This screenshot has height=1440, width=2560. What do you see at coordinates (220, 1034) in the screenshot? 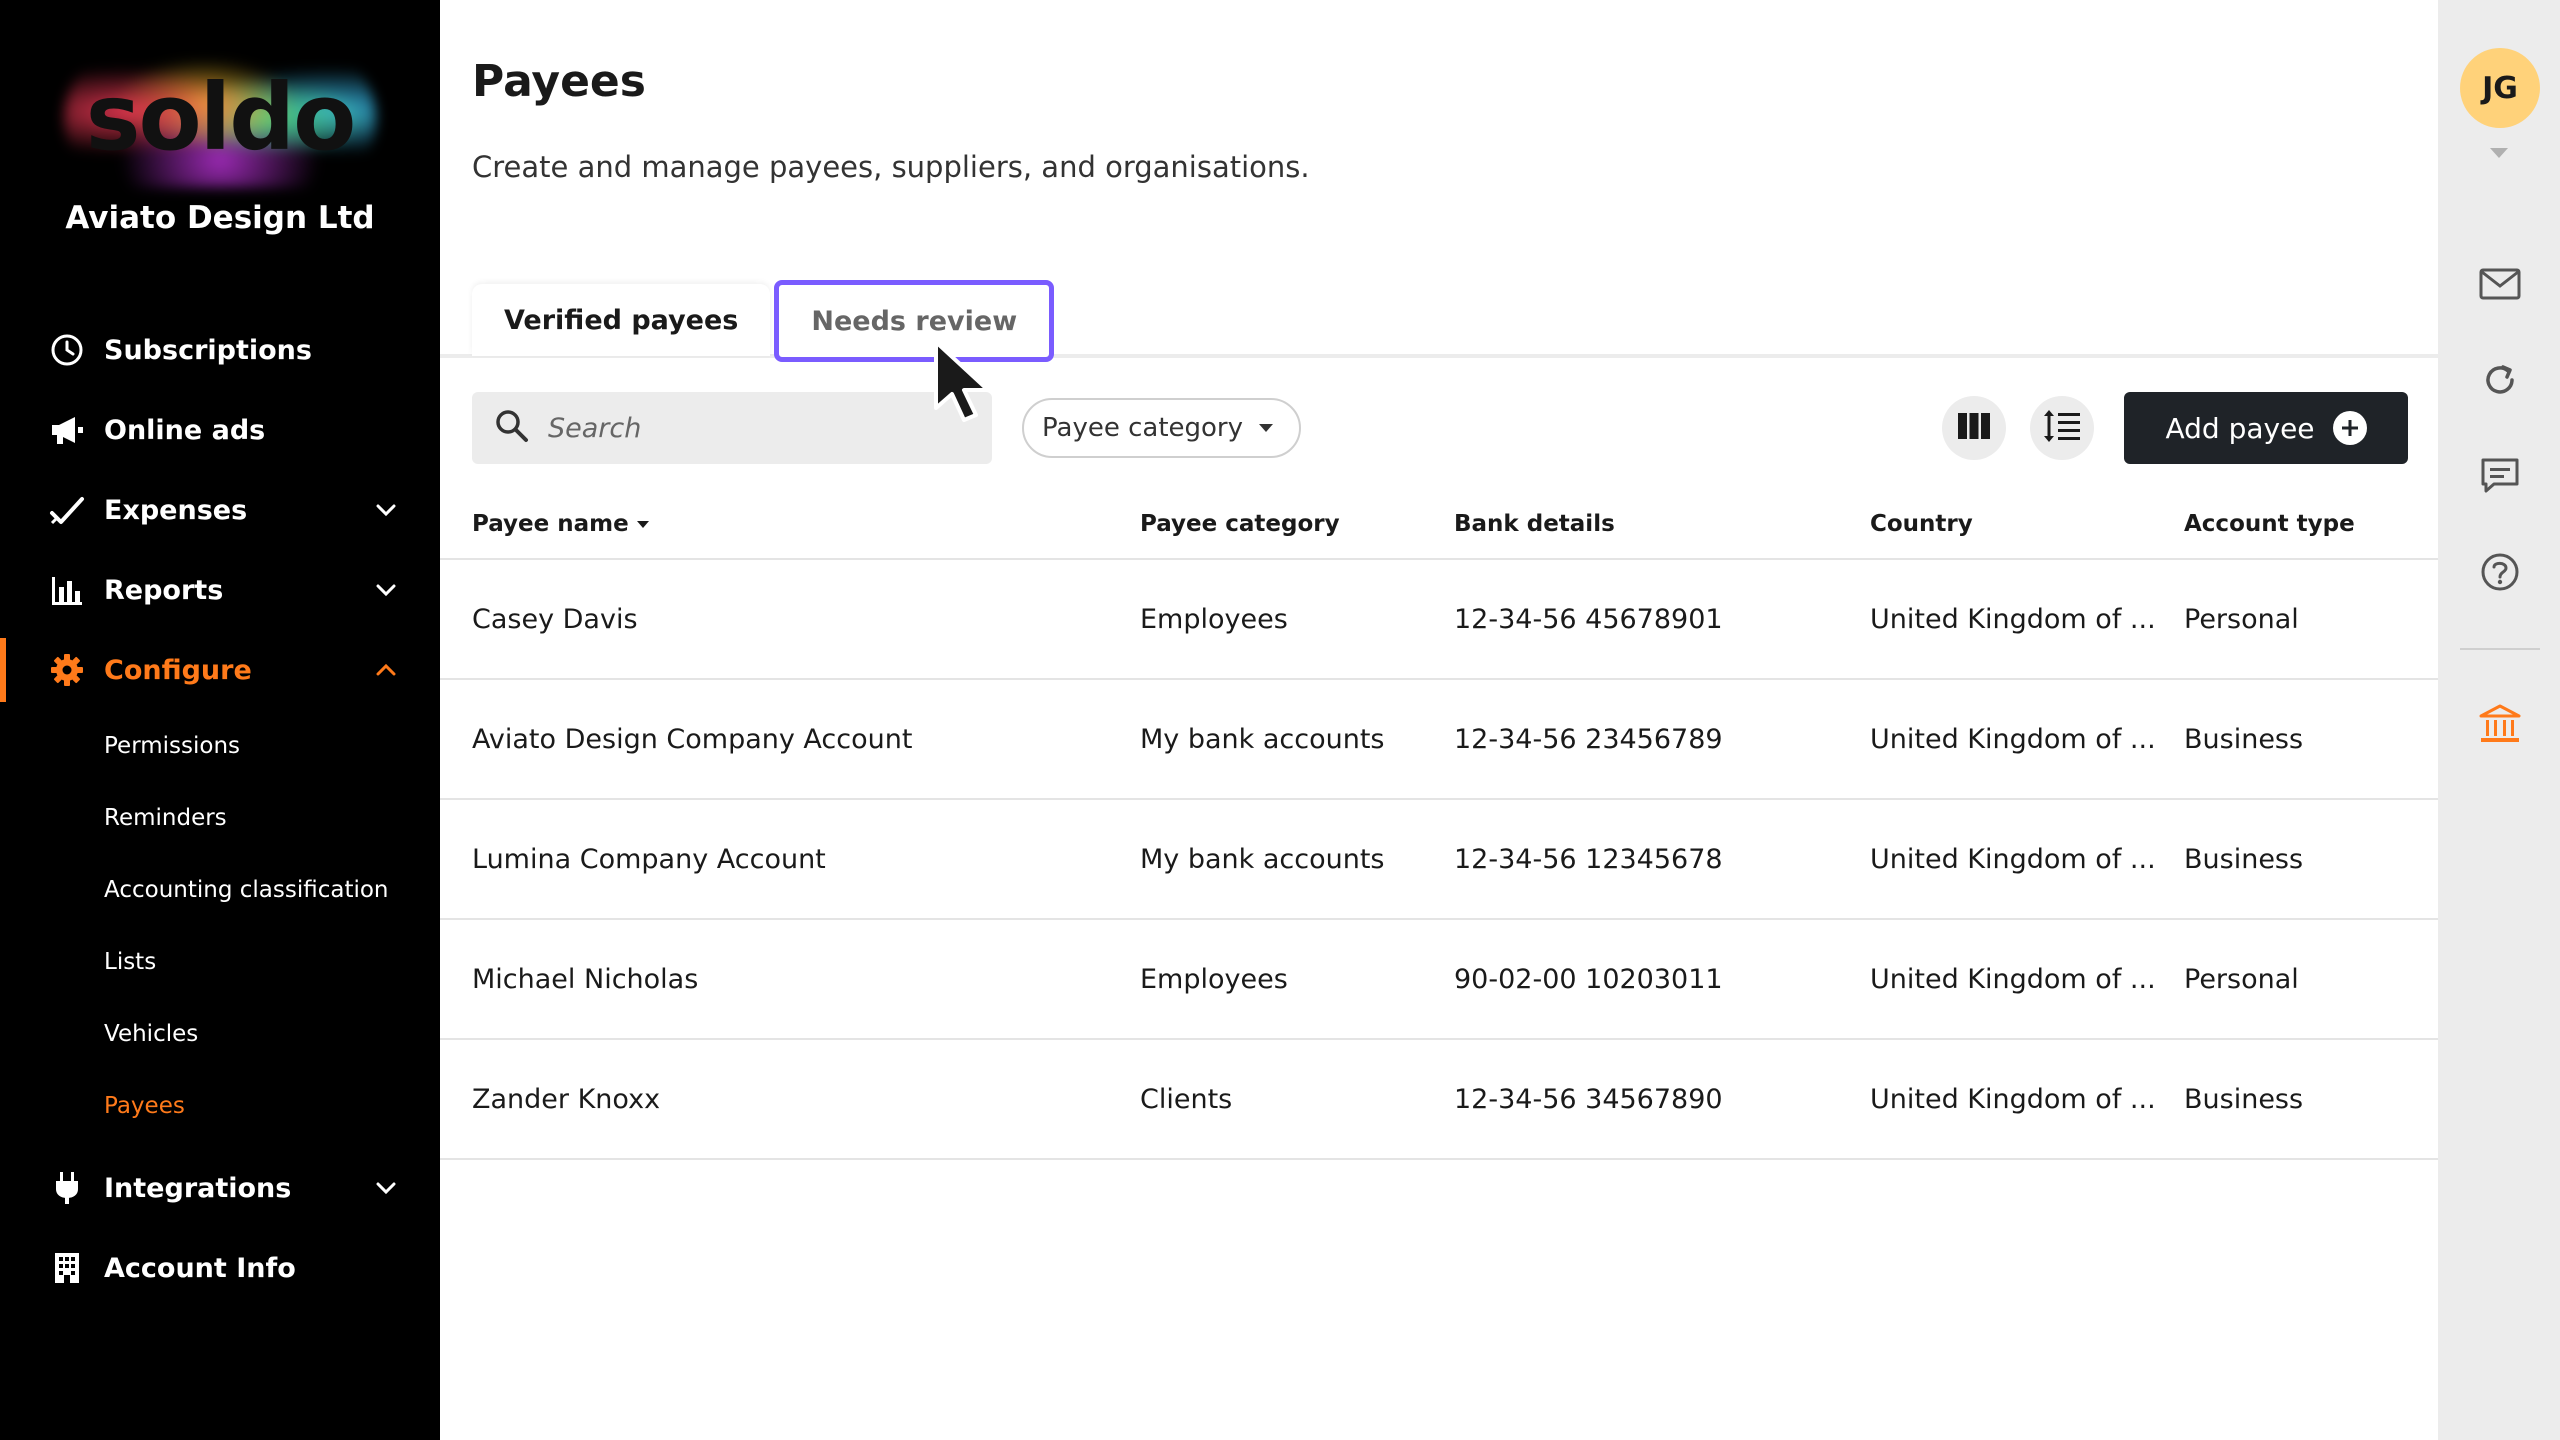
I see `sidebar-subitem-vehicles: Vehicles` at bounding box center [220, 1034].